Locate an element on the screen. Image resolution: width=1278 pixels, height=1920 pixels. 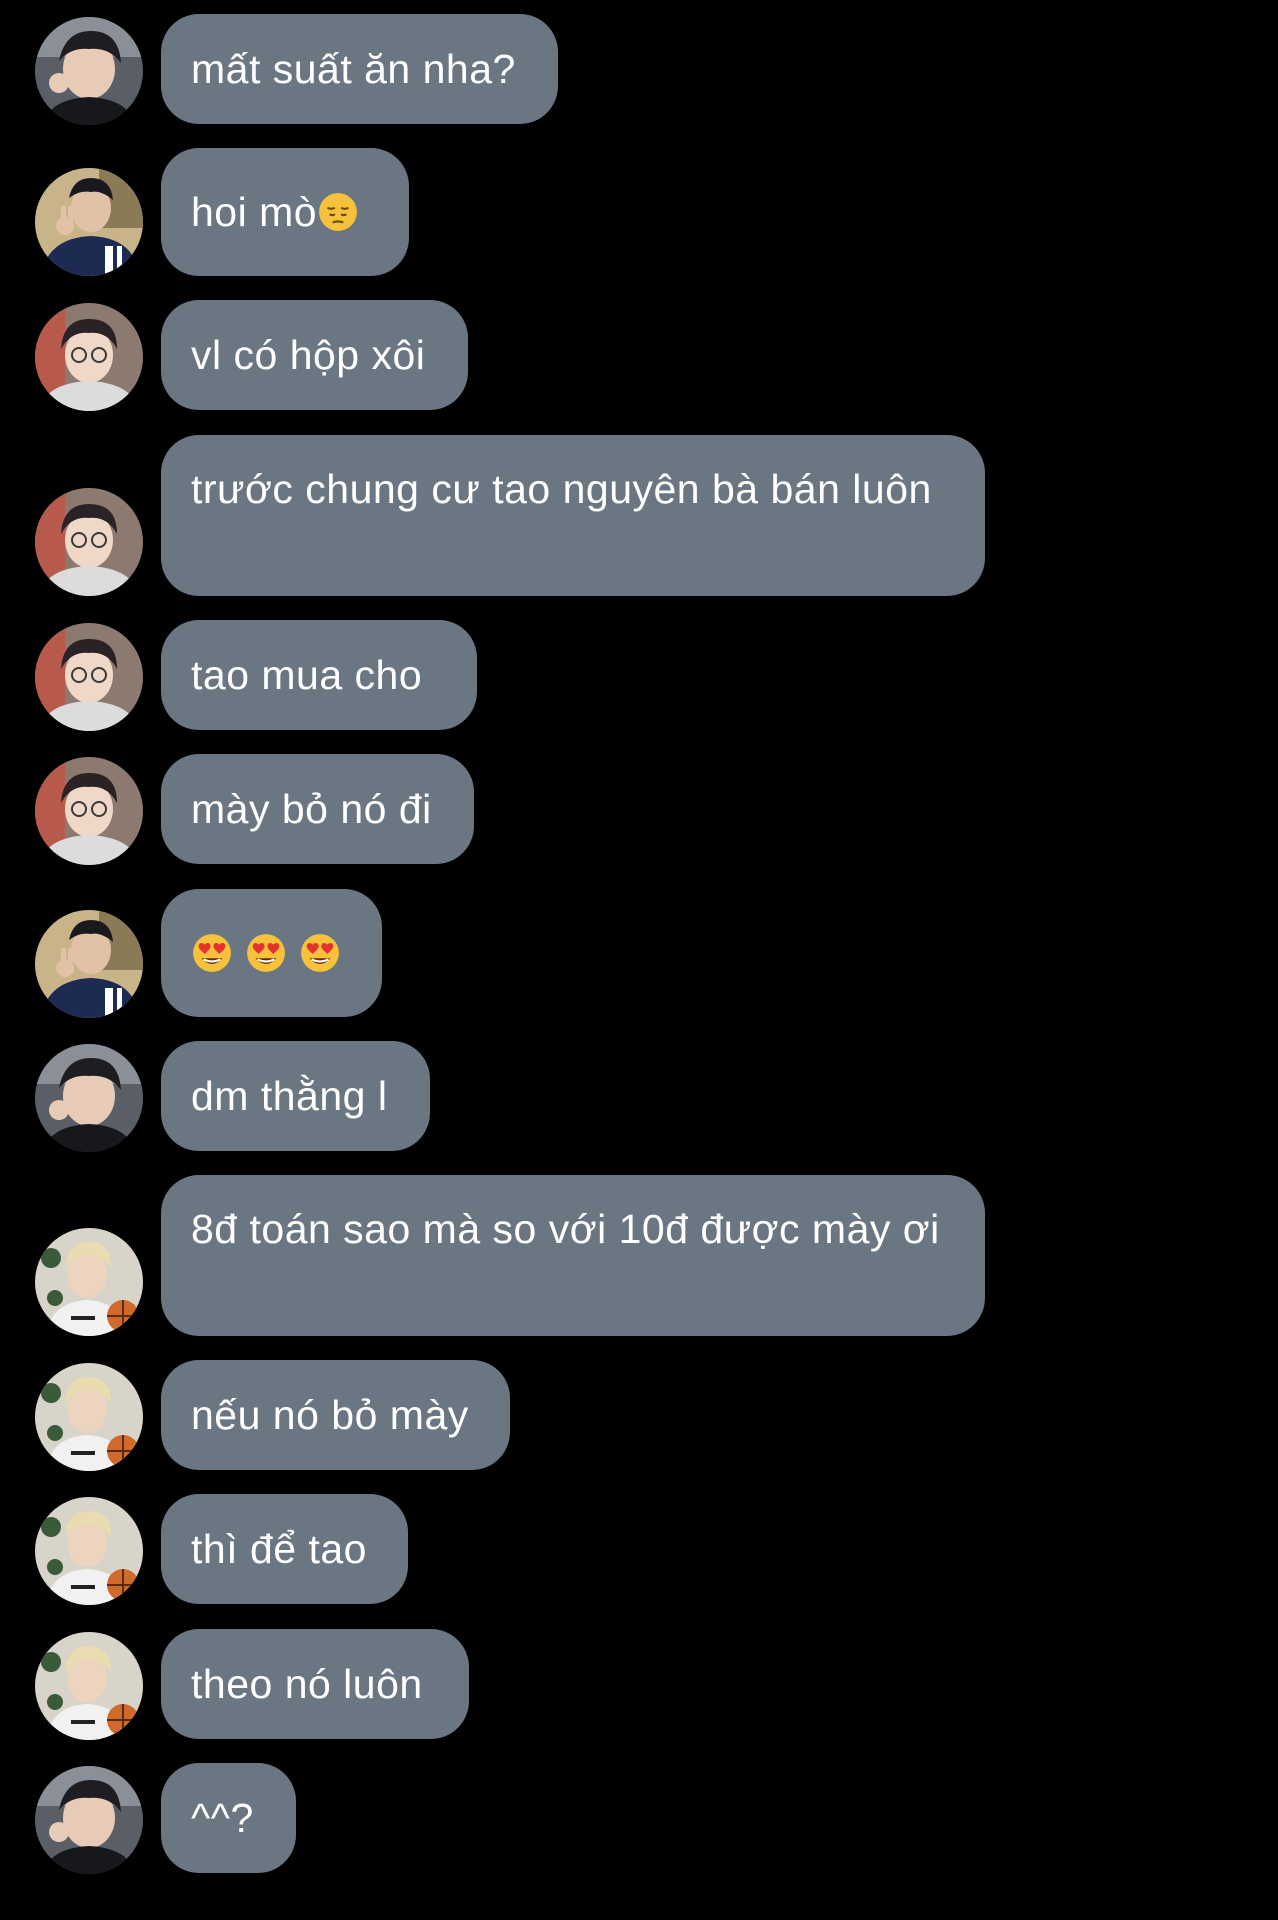
message-bubble: ^^? is located at coordinates (228, 1818).